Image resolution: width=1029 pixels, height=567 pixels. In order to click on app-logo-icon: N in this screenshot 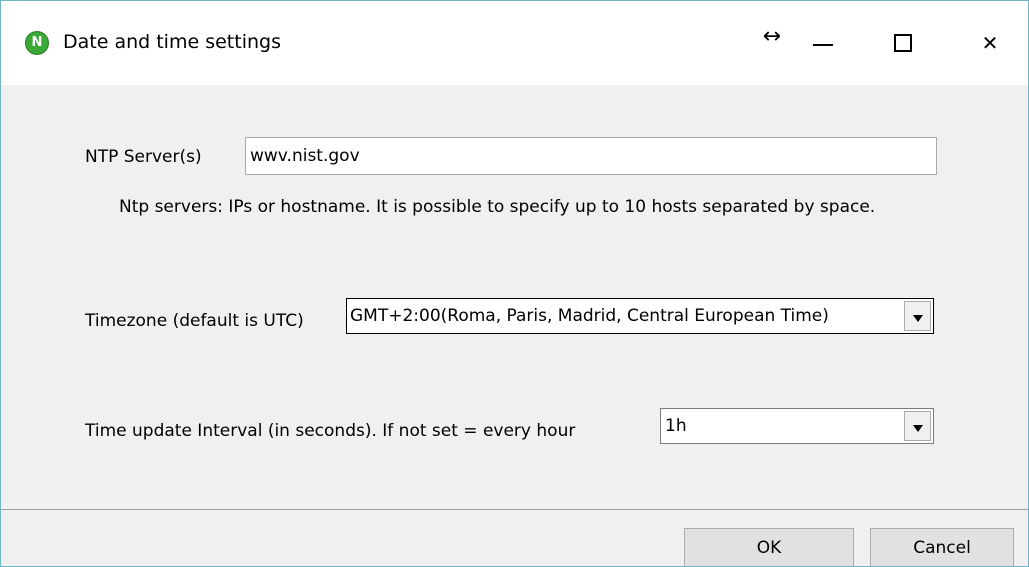, I will do `click(37, 43)`.